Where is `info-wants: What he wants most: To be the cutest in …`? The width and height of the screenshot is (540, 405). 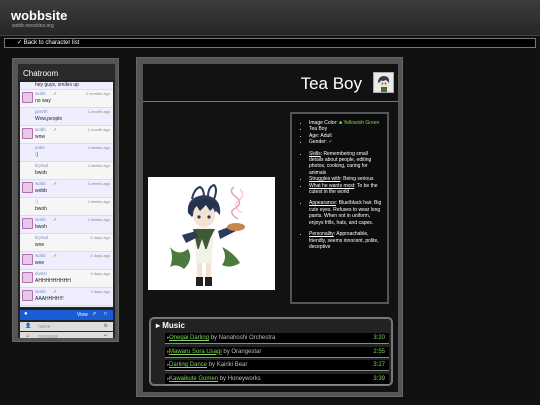 info-wants: What he wants most: To be the cutest in … is located at coordinates (346, 189).